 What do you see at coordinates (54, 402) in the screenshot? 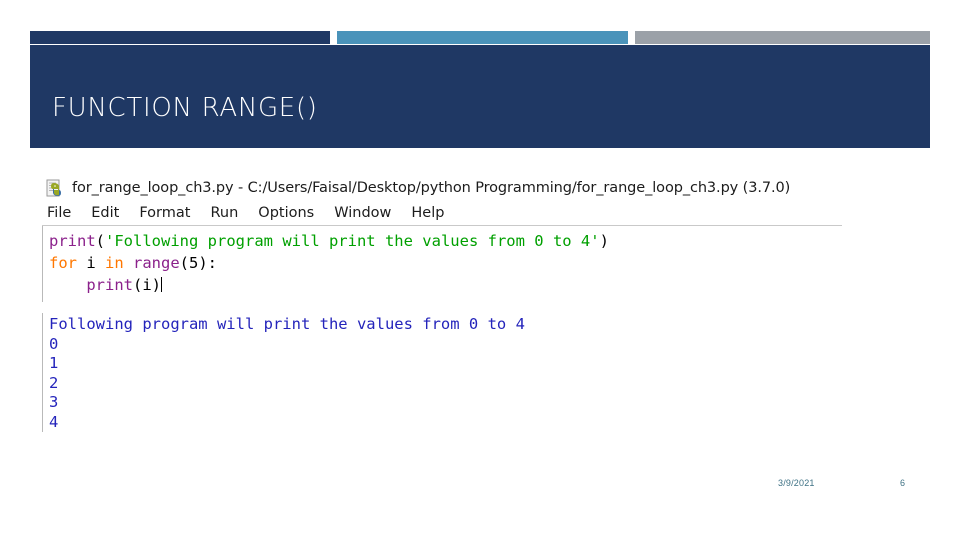
I see `output-line: 3` at bounding box center [54, 402].